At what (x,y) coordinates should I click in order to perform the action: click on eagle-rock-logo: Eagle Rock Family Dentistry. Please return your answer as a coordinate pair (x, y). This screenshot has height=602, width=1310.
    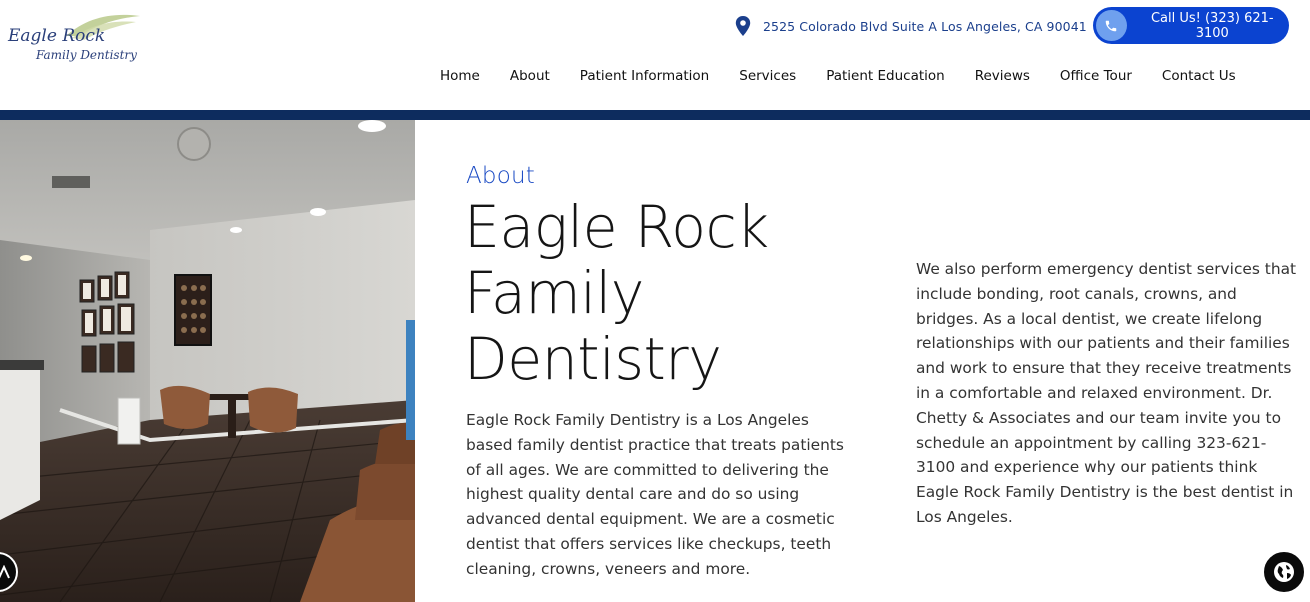
    Looking at the image, I should click on (73, 38).